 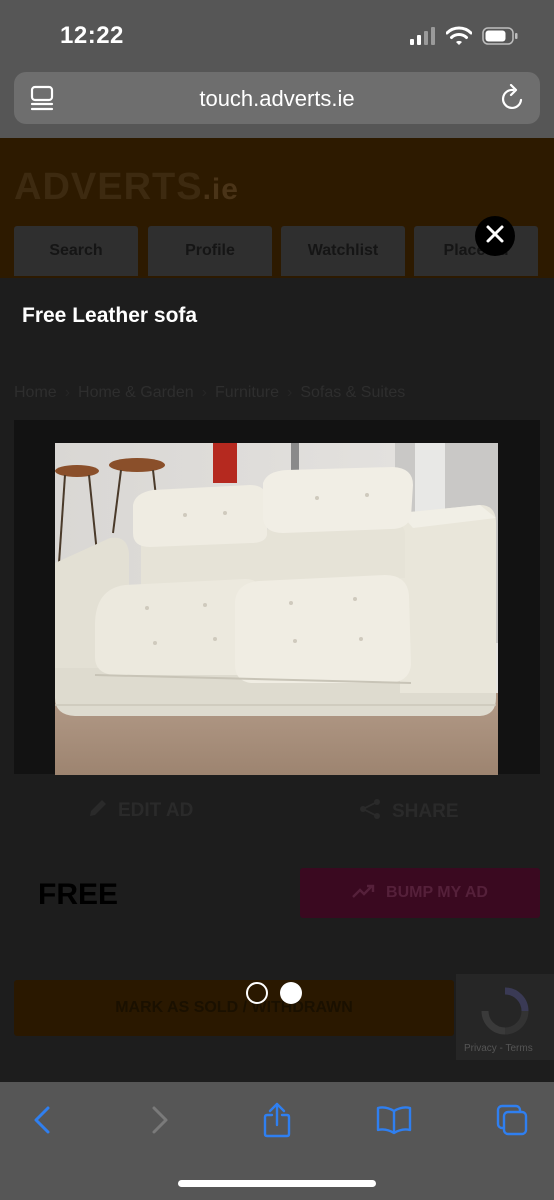 What do you see at coordinates (513, 100) in the screenshot?
I see `reload-icon` at bounding box center [513, 100].